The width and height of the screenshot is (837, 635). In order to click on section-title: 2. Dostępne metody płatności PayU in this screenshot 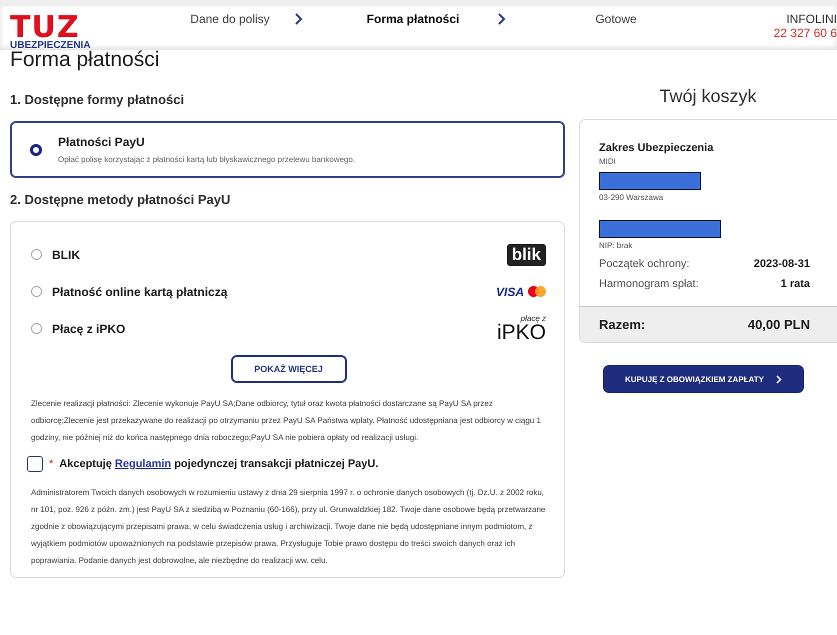, I will do `click(121, 199)`.